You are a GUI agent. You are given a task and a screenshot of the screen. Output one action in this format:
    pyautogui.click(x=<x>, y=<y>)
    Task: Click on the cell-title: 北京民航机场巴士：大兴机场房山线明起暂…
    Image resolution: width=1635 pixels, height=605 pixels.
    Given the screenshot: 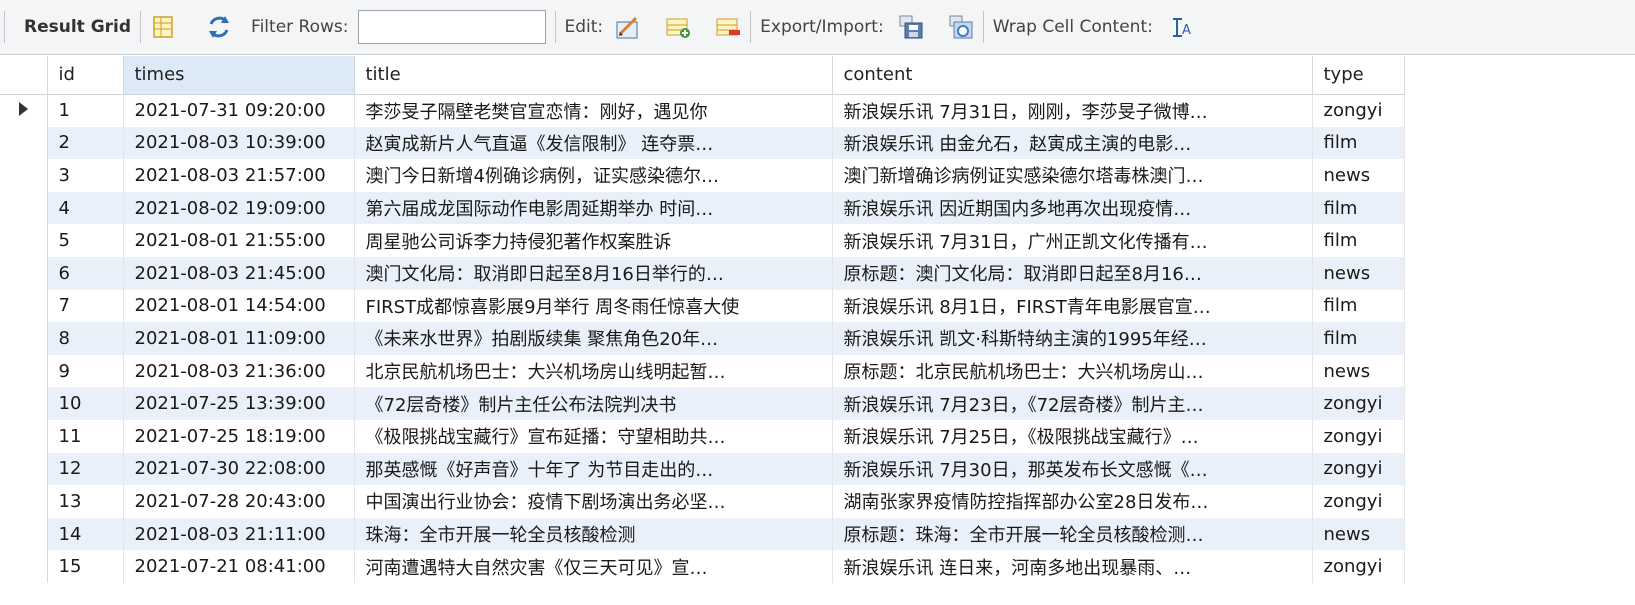 What is the action you would take?
    pyautogui.click(x=593, y=371)
    